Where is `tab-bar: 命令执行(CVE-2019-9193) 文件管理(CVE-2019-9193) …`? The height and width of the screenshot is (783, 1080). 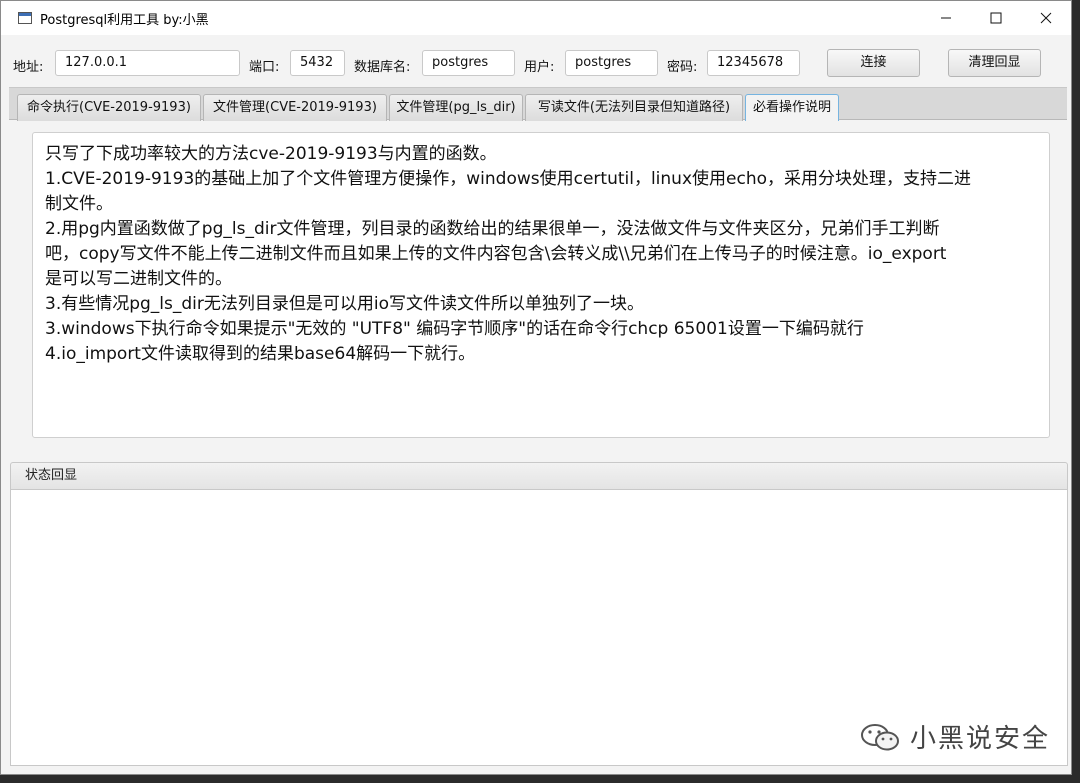
tab-bar: 命令执行(CVE-2019-9193) 文件管理(CVE-2019-9193) … is located at coordinates (538, 104).